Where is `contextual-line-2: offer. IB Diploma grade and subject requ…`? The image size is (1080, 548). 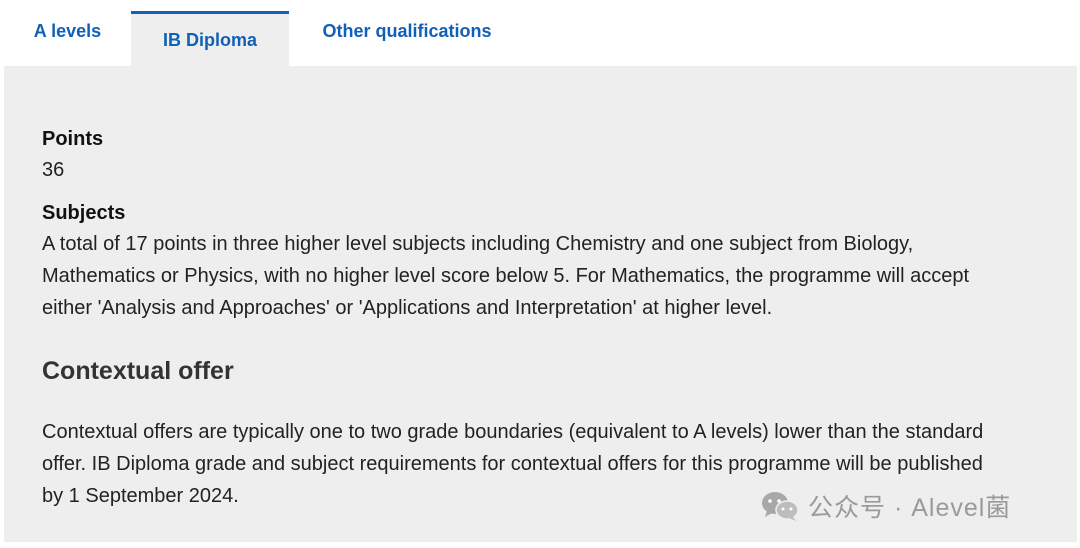 contextual-line-2: offer. IB Diploma grade and subject requ… is located at coordinates (512, 464).